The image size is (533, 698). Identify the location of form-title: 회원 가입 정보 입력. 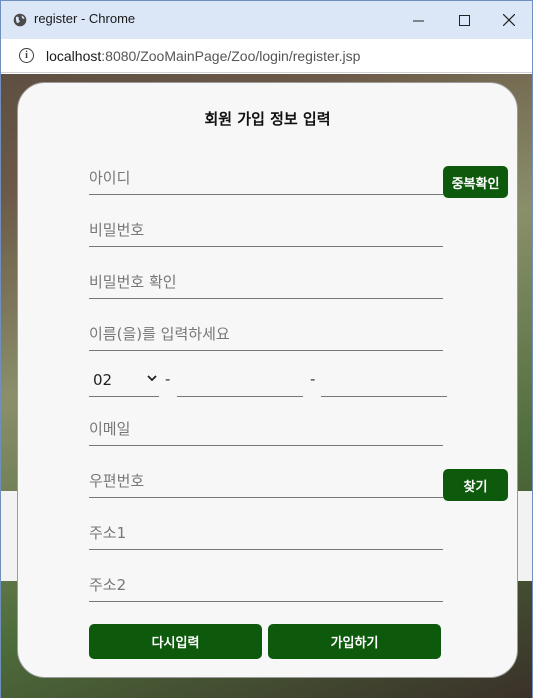
(267, 119).